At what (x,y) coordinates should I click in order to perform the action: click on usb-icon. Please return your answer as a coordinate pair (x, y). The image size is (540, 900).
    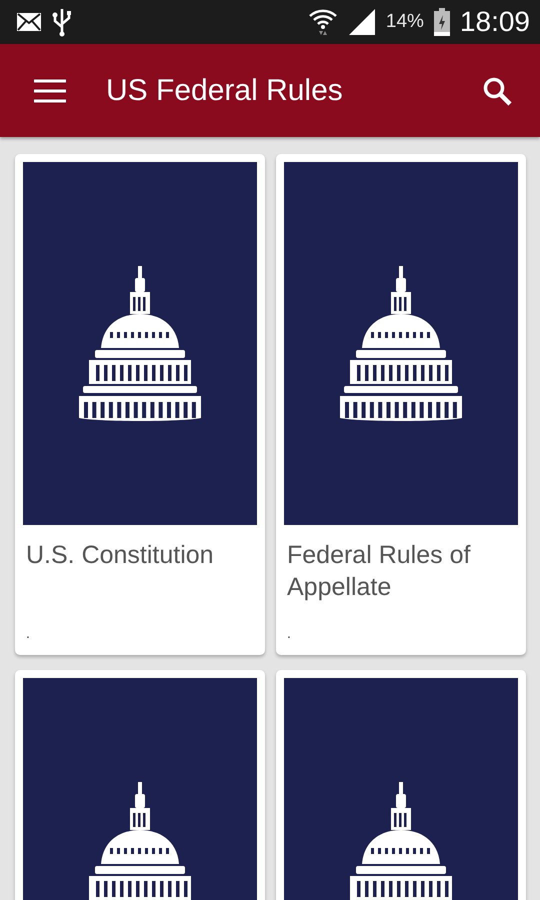
    Looking at the image, I should click on (62, 22).